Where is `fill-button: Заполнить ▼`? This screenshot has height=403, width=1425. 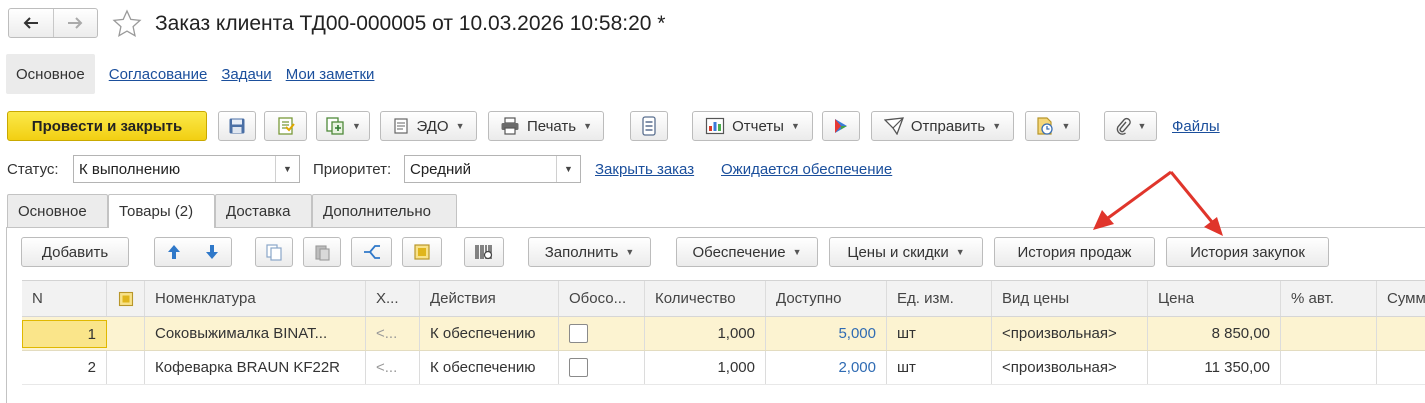 fill-button: Заполнить ▼ is located at coordinates (589, 252).